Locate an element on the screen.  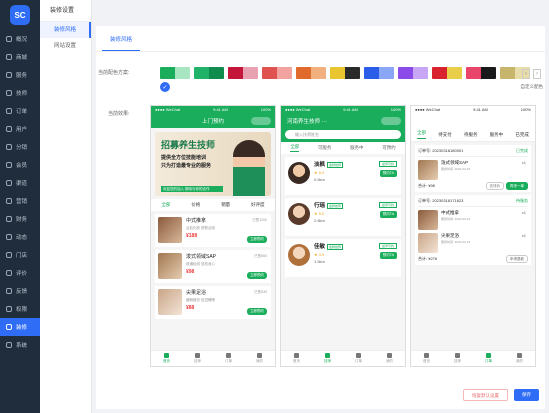
tech-card: 佳敏 金牌技师 ★ 4.9 1.5km 最早可约 预约TA is located at coordinates (343, 258).